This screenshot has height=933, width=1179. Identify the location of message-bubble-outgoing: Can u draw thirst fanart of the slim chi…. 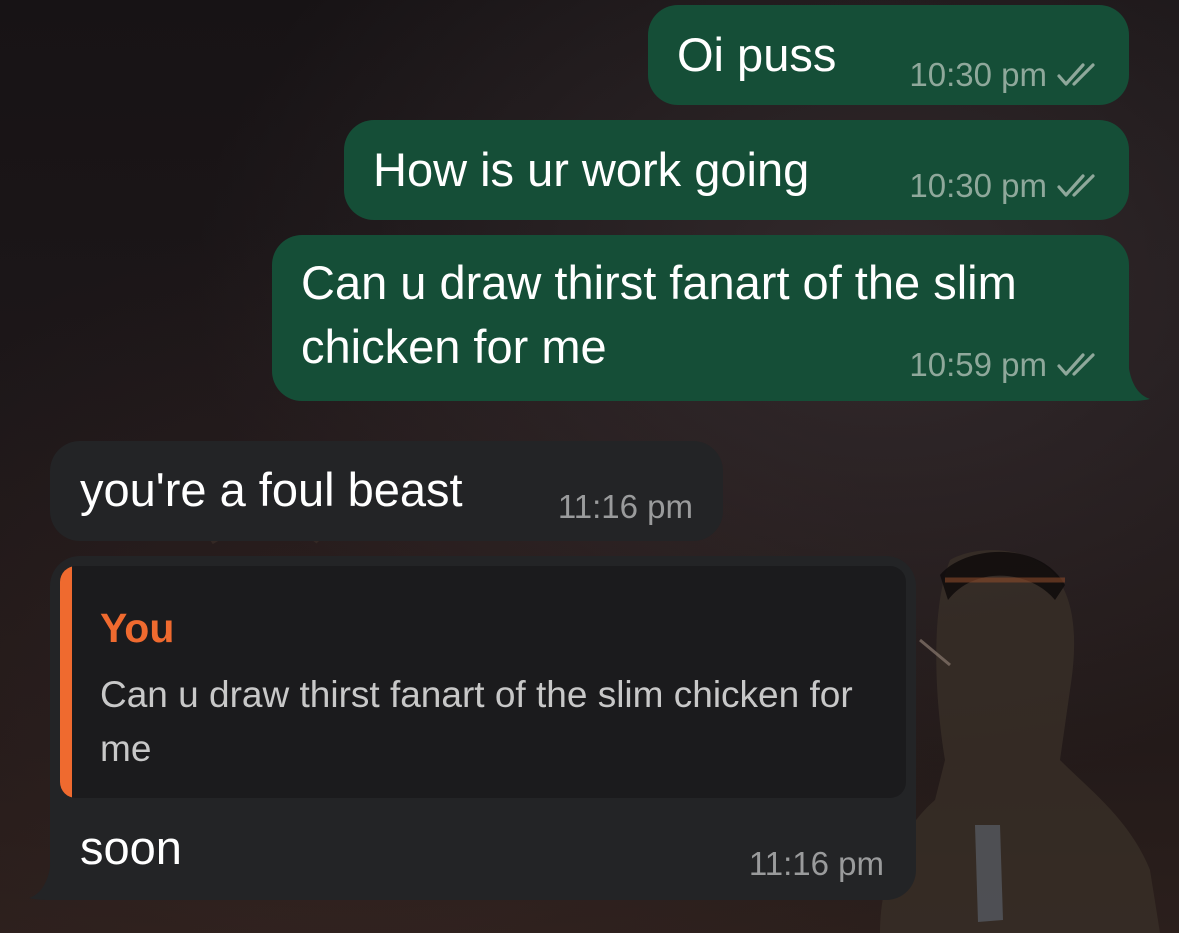
(700, 318).